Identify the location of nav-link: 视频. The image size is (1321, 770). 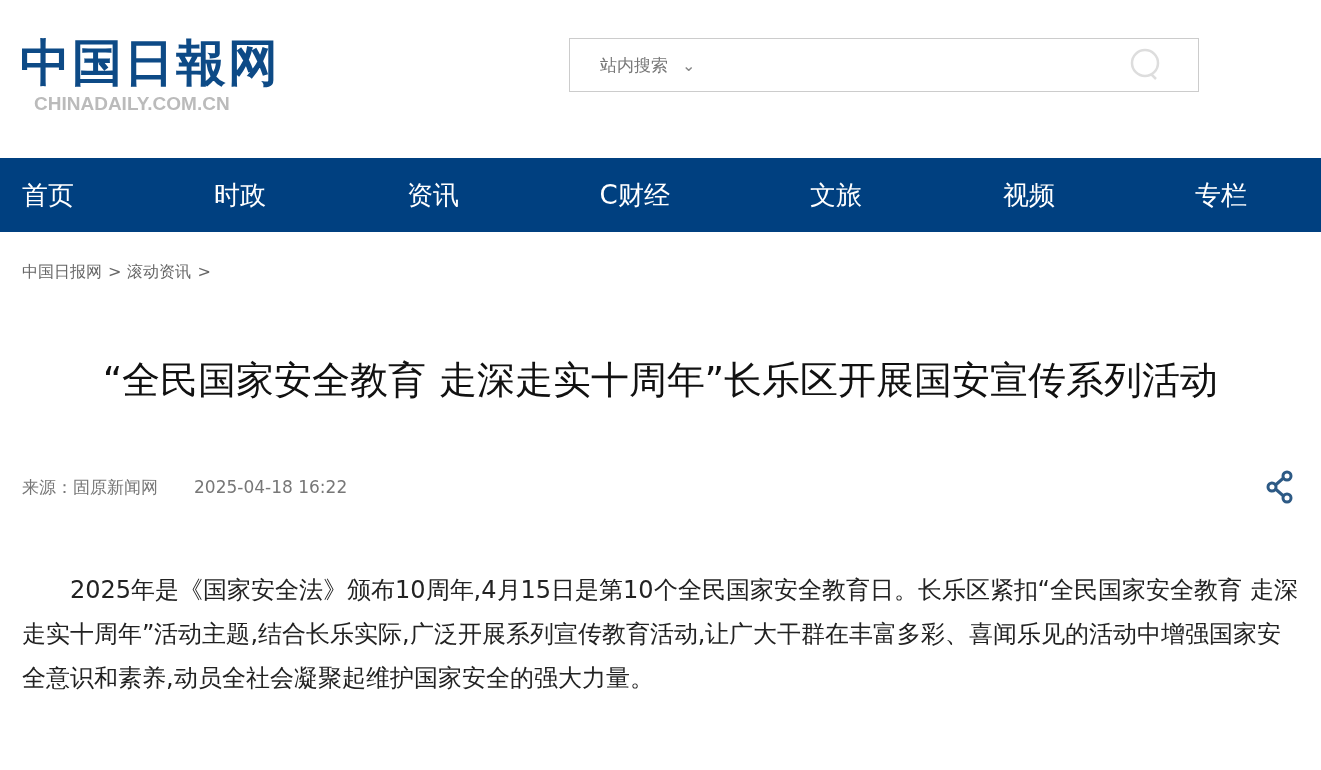
(1028, 195).